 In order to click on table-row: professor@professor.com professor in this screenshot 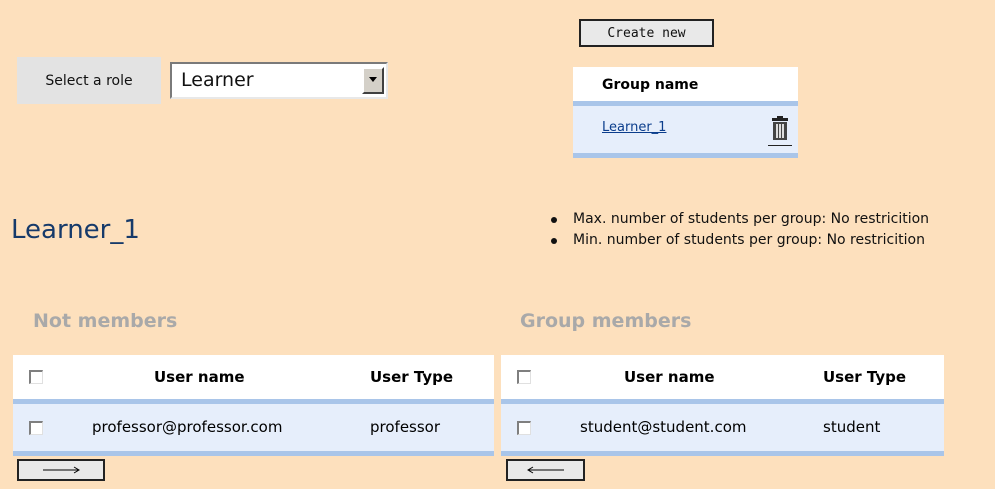, I will do `click(253, 427)`.